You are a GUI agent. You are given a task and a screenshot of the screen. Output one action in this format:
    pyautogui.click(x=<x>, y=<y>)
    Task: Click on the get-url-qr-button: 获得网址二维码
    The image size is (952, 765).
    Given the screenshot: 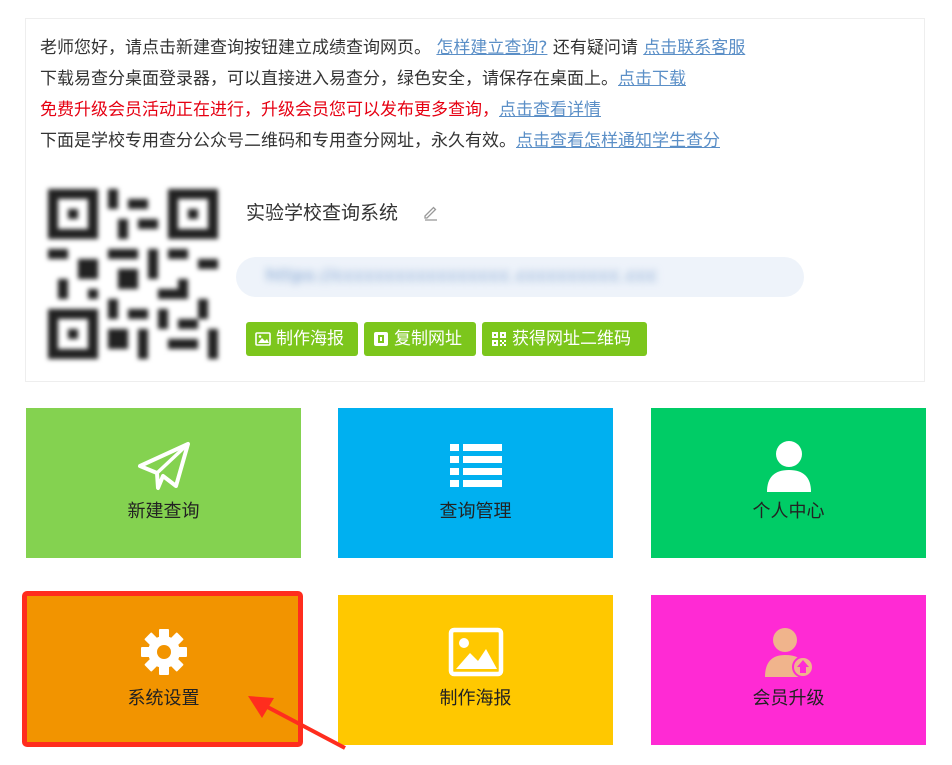 What is the action you would take?
    pyautogui.click(x=564, y=339)
    